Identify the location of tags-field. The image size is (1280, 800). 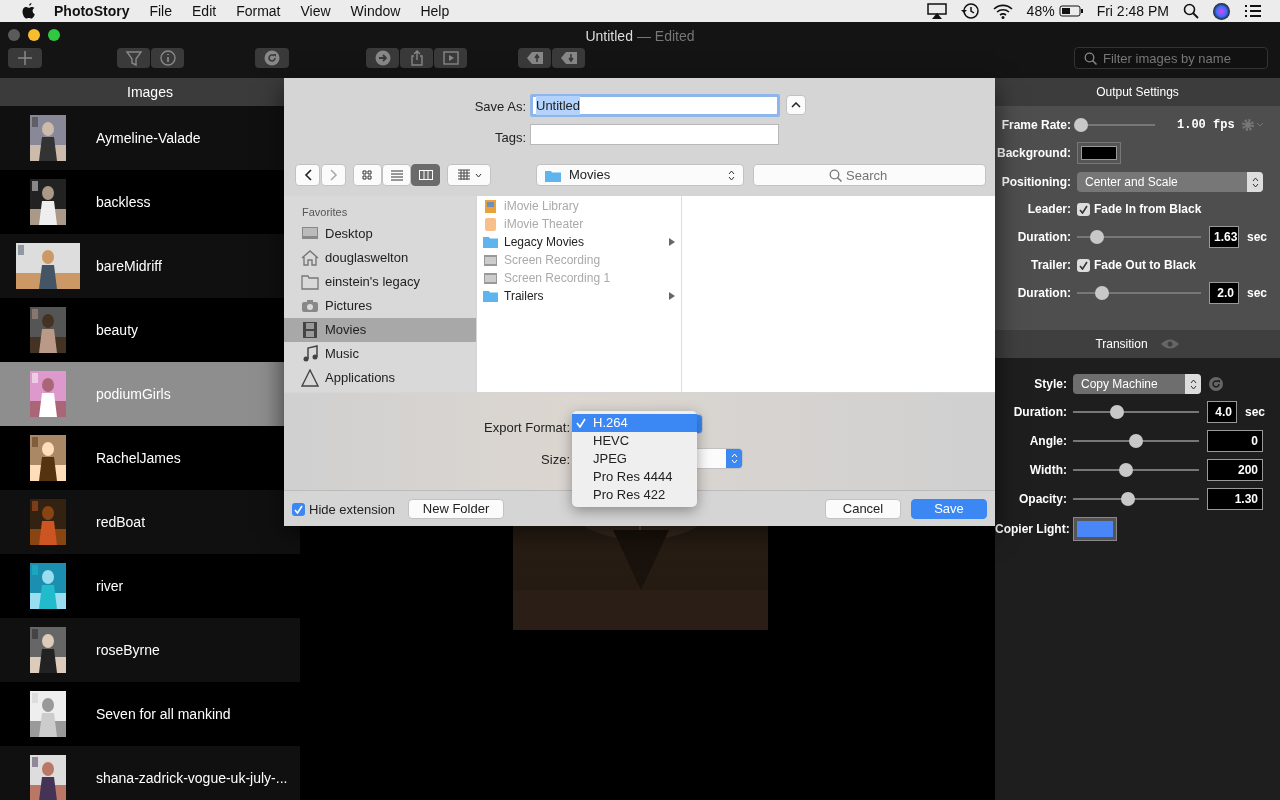
(654, 134).